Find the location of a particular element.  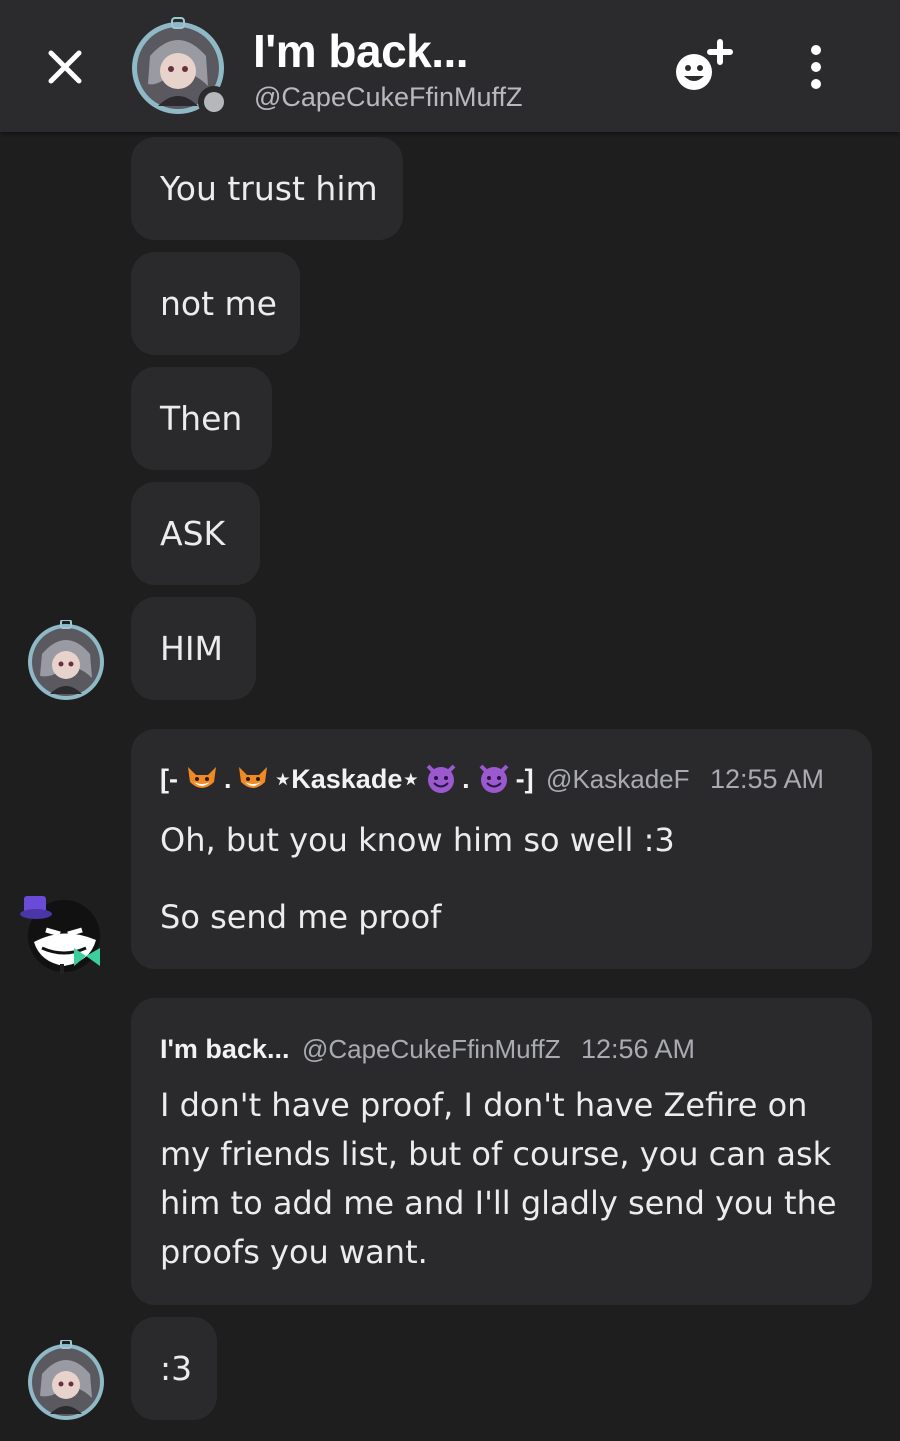

message-text: not me is located at coordinates (218, 303).